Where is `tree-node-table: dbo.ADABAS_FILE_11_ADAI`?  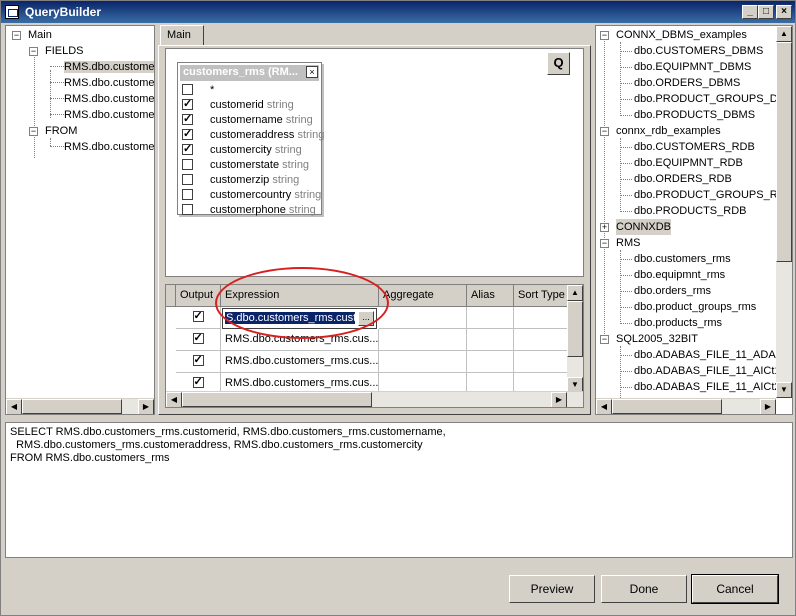
tree-node-table: dbo.ADABAS_FILE_11_ADAI is located at coordinates (705, 355).